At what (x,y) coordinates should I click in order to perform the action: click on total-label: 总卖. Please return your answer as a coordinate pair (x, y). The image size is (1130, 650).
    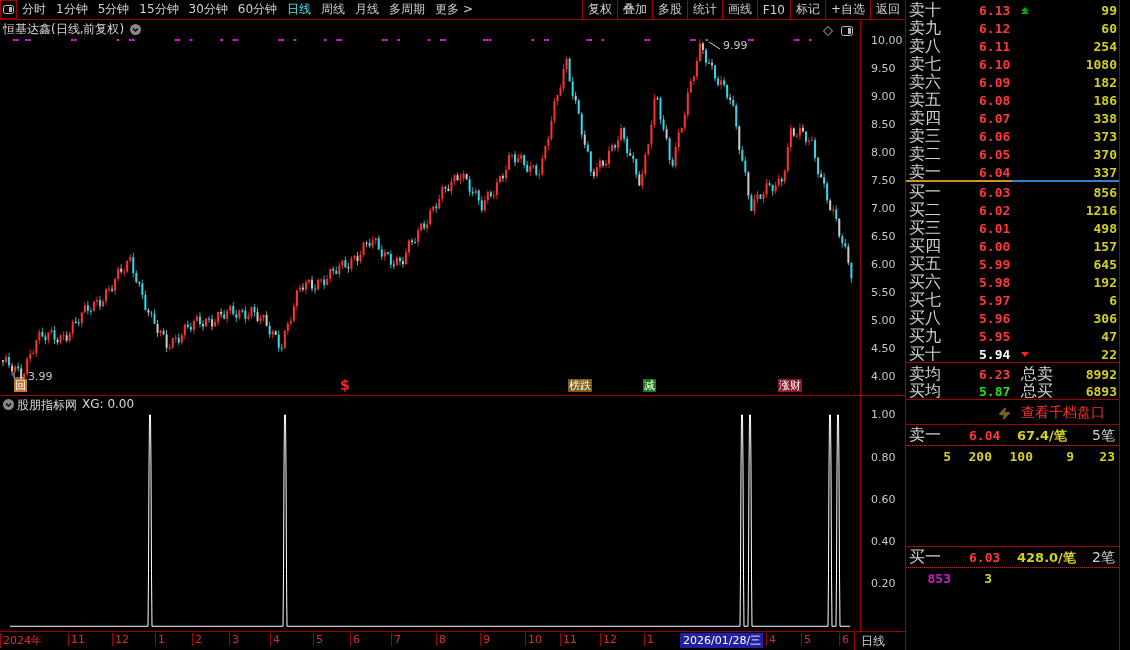
    Looking at the image, I should click on (1037, 373).